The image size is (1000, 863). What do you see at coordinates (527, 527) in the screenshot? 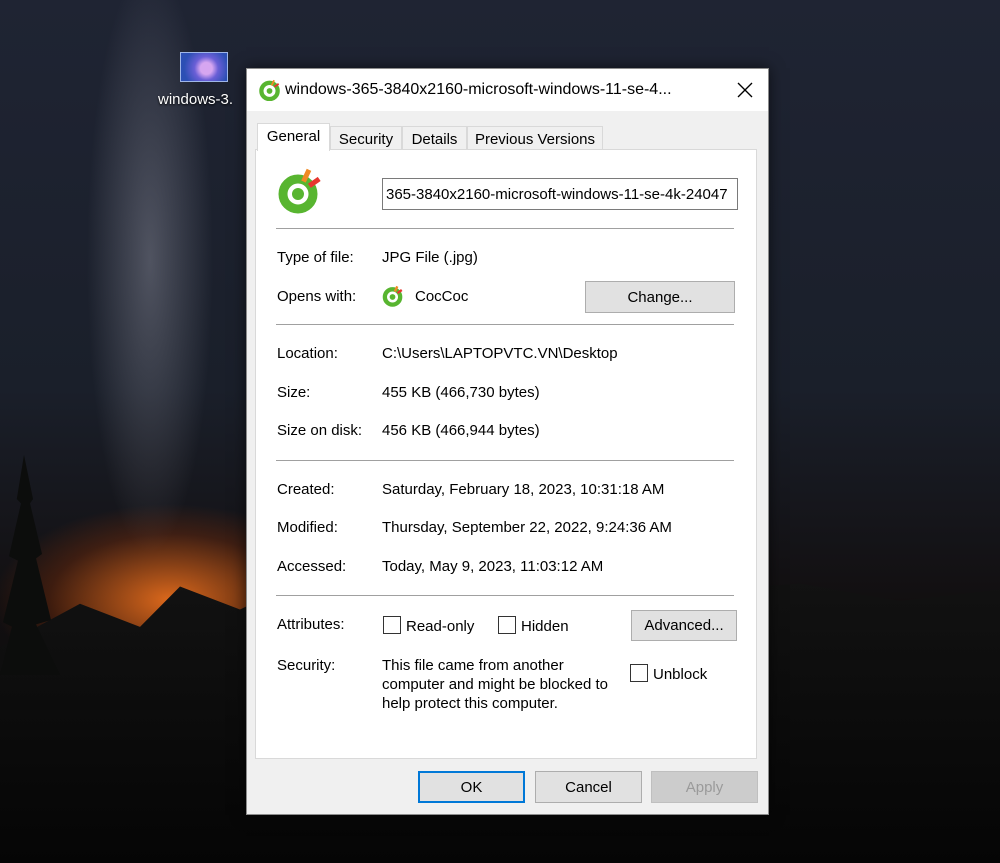
I see `modified-value: Thursday, September 22, 2022, 9:24:36 AM` at bounding box center [527, 527].